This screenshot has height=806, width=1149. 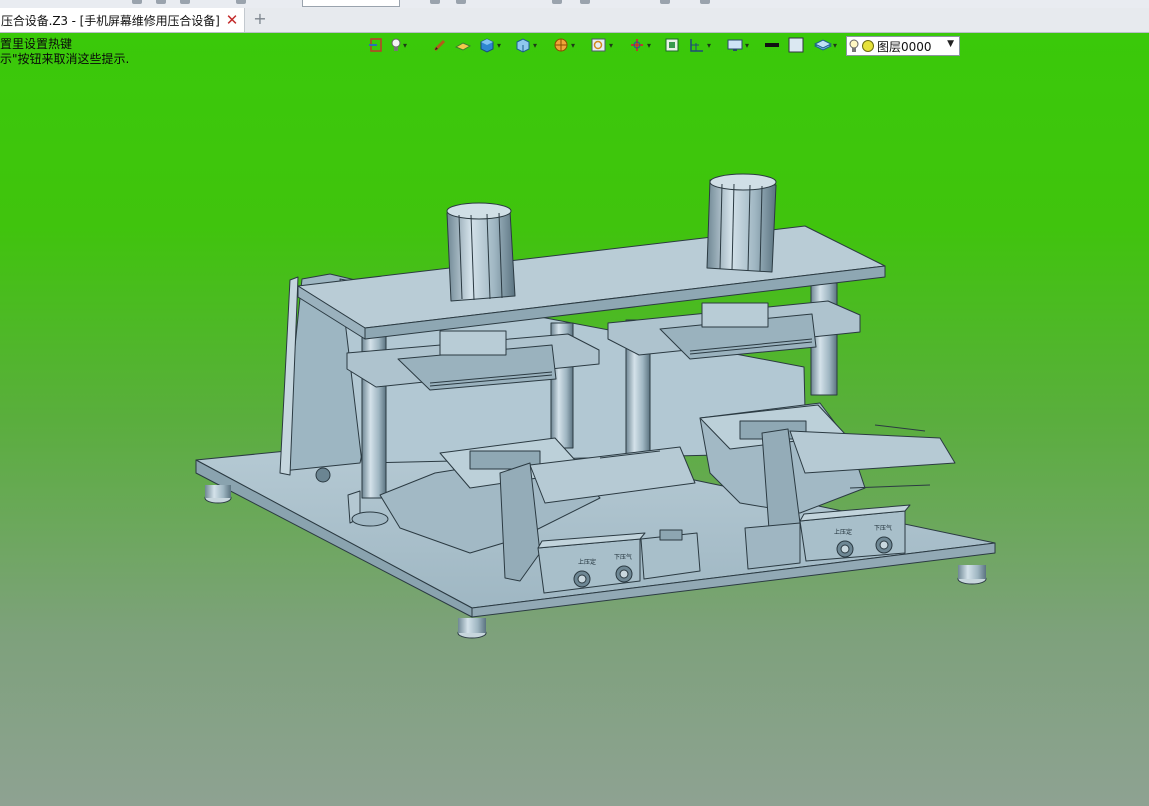 What do you see at coordinates (601, 45) in the screenshot?
I see `zoom-icon: ▾` at bounding box center [601, 45].